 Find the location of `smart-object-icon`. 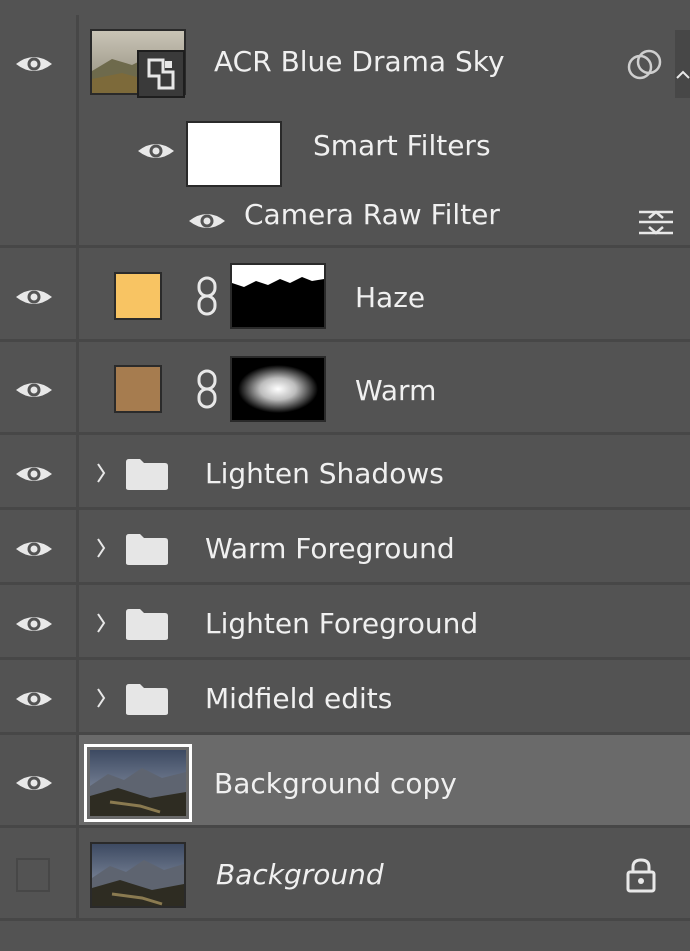

smart-object-icon is located at coordinates (161, 74).